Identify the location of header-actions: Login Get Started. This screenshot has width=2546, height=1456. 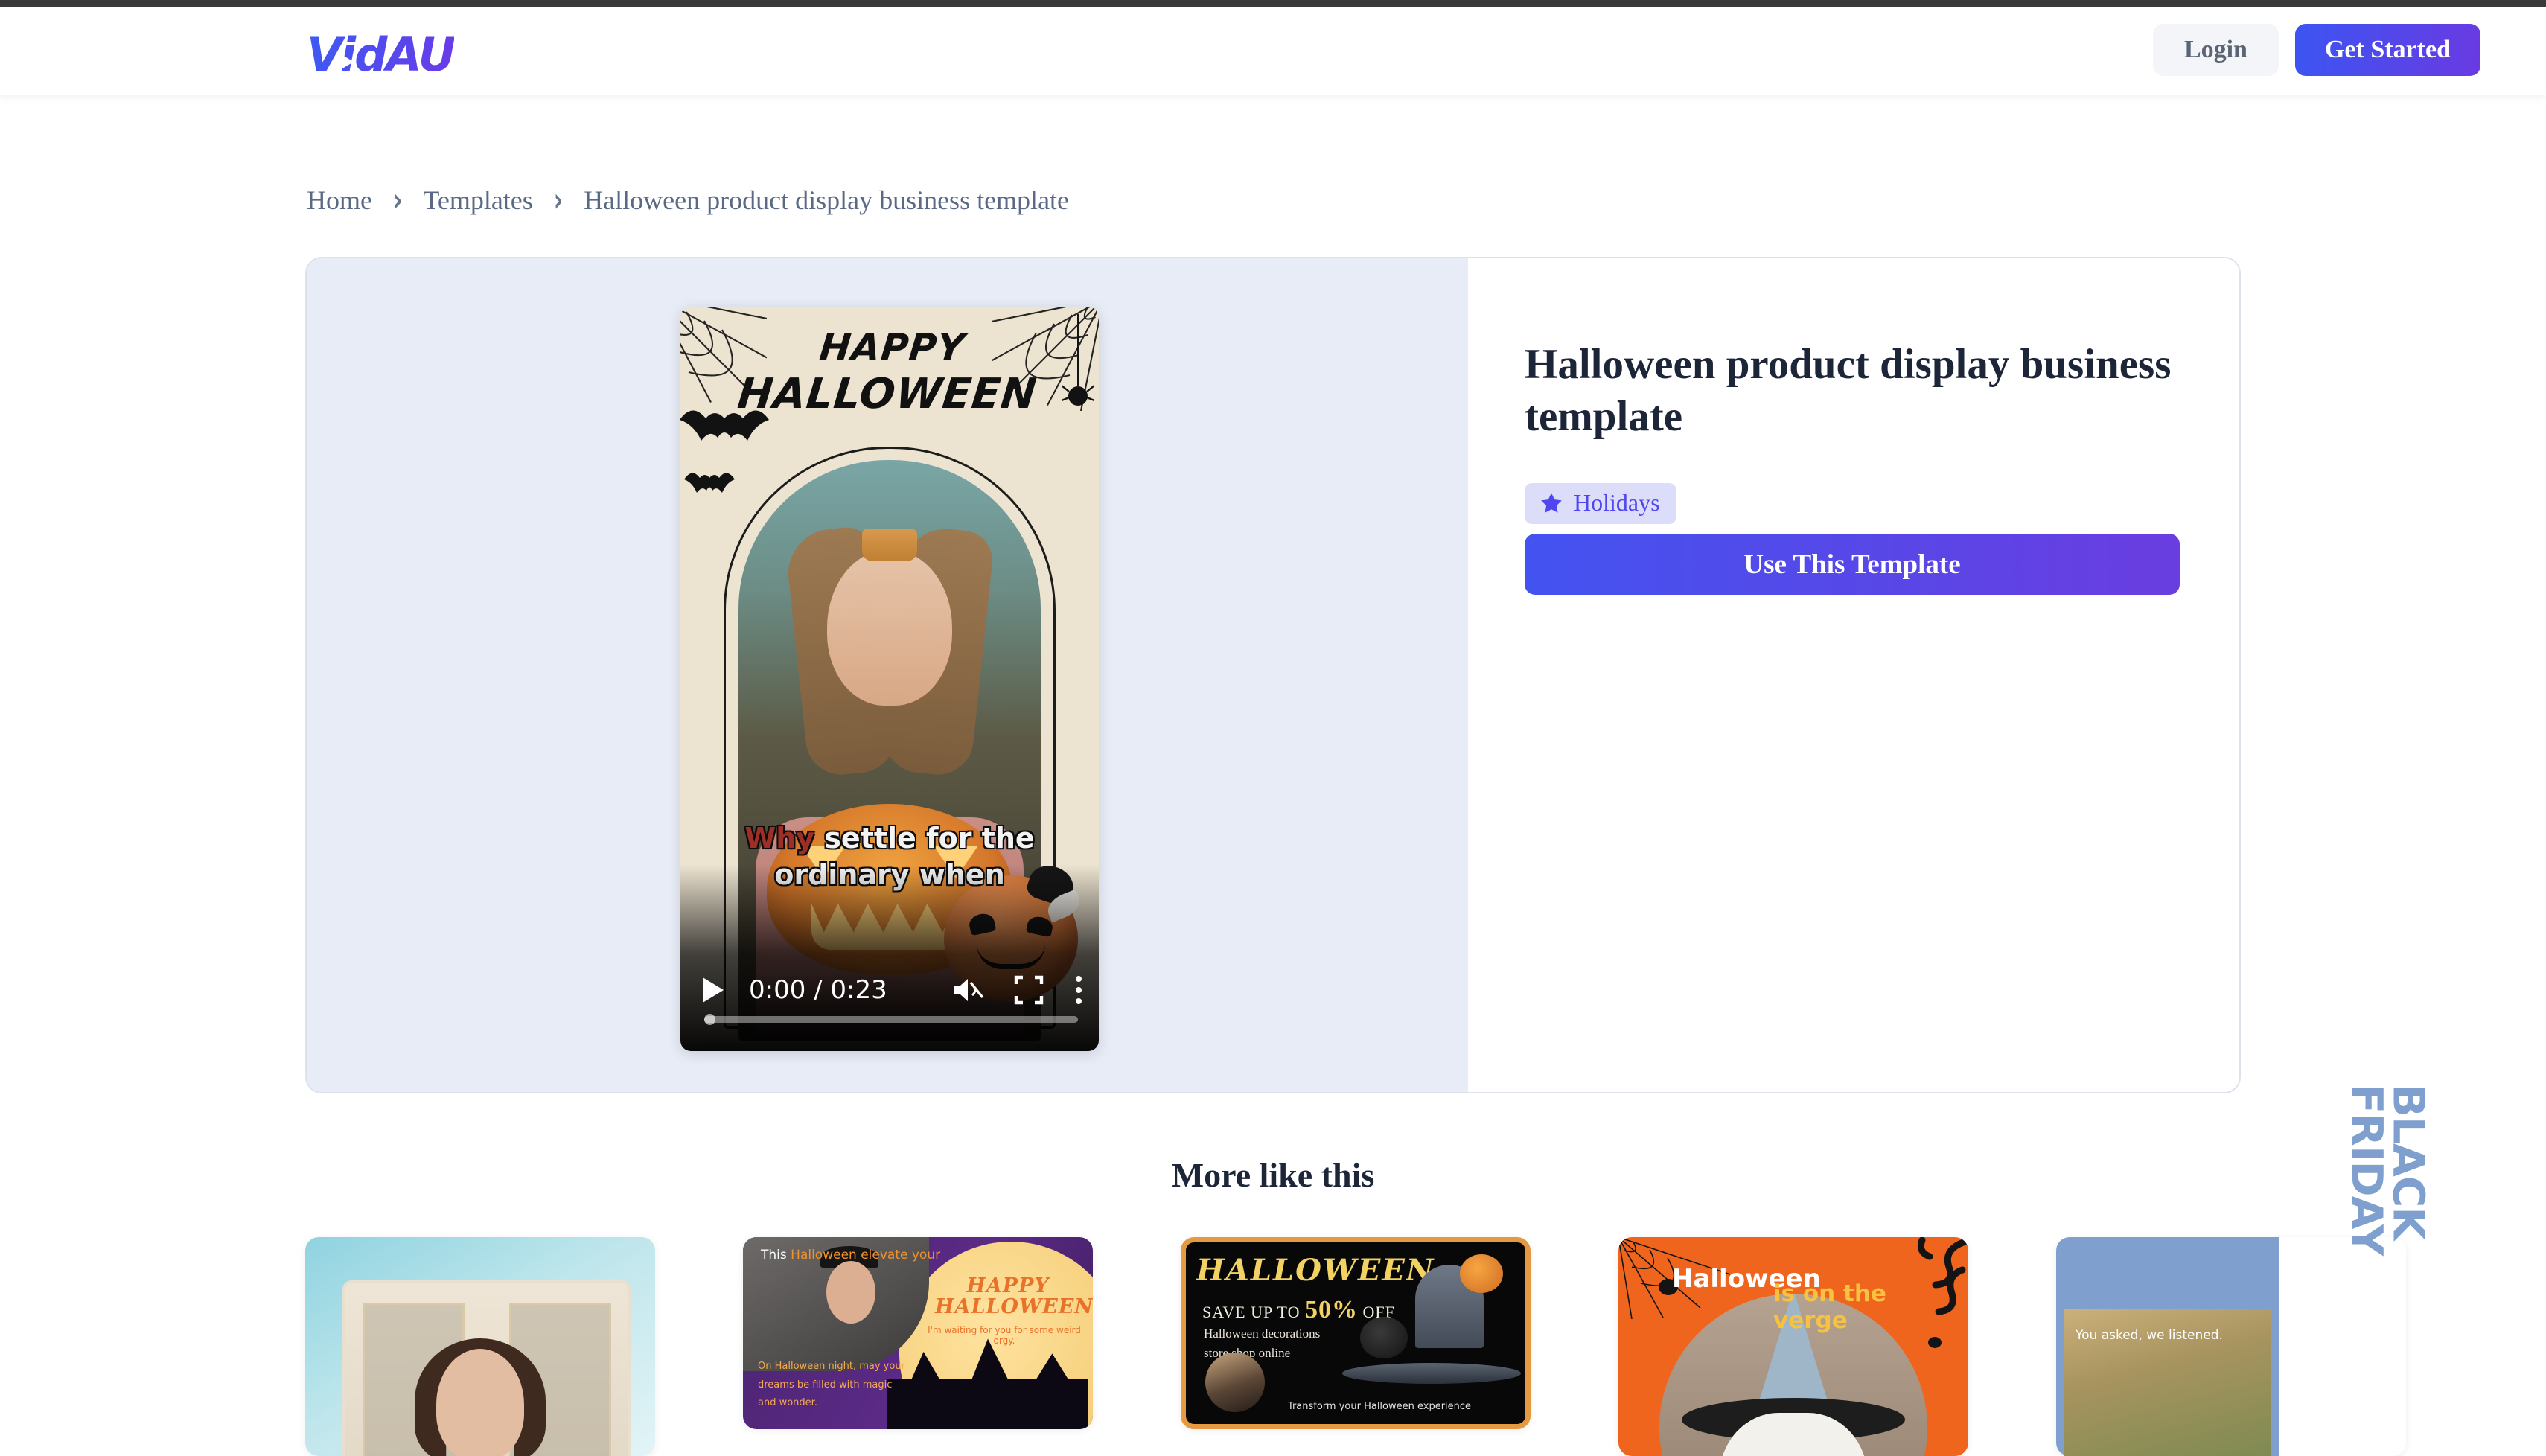
(2316, 50).